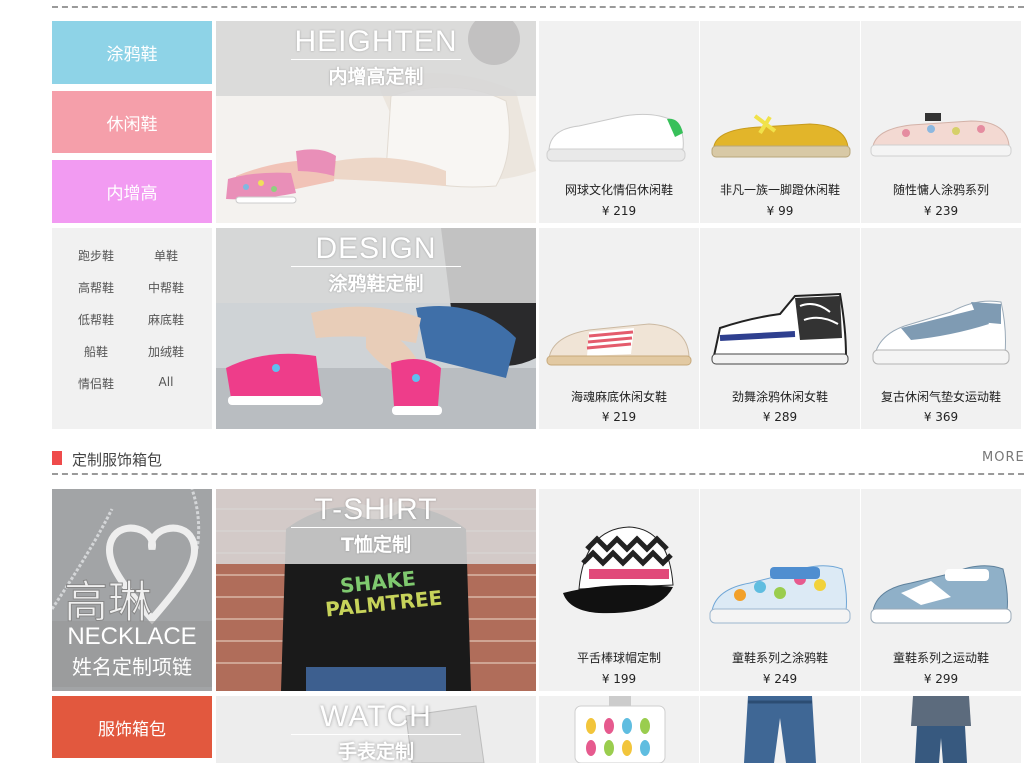 Image resolution: width=1024 pixels, height=763 pixels. I want to click on banner-title-en: HEIGHTEN, so click(376, 41).